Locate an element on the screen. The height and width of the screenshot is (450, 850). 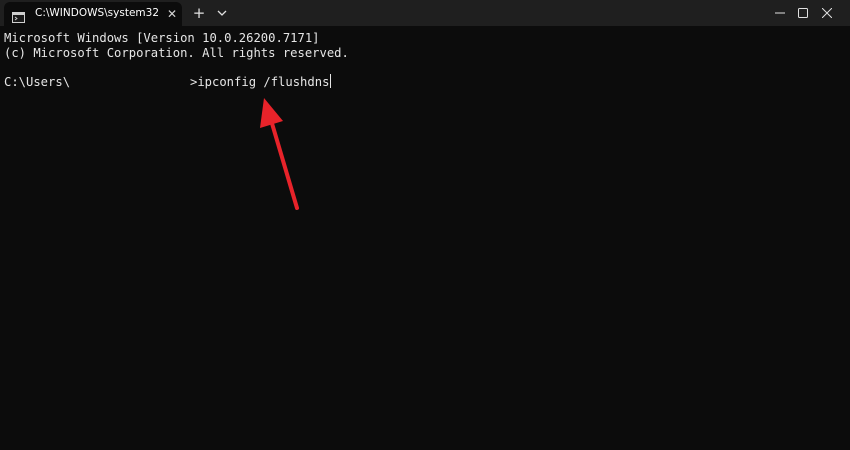
tab-cmd: C:\WINDOWS\system32\cmd. ✕ is located at coordinates (93, 14).